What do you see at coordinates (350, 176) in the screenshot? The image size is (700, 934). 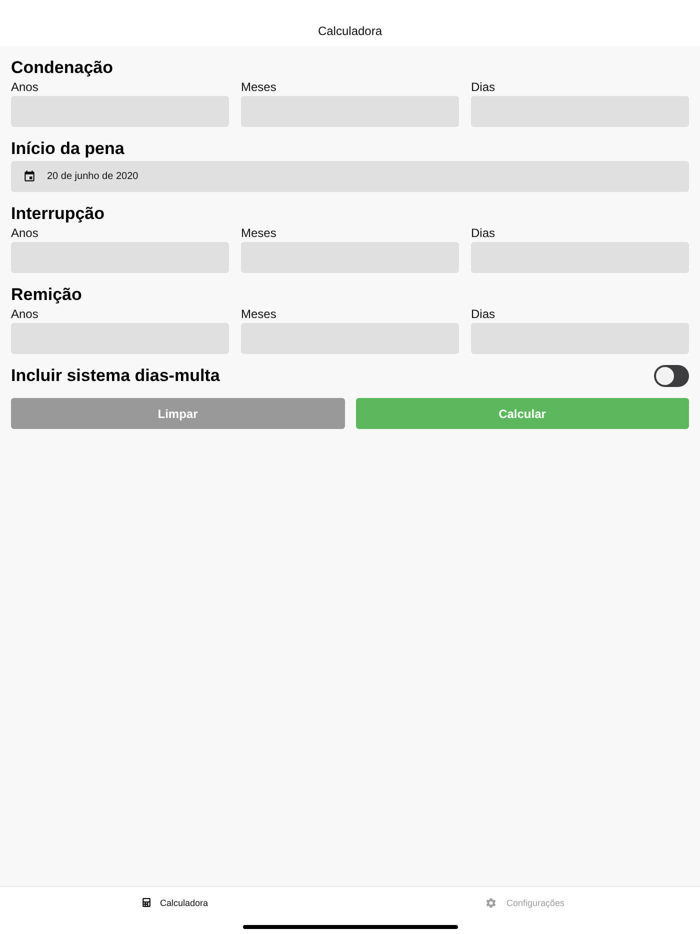 I see `date-field: 20 de junho de 2020` at bounding box center [350, 176].